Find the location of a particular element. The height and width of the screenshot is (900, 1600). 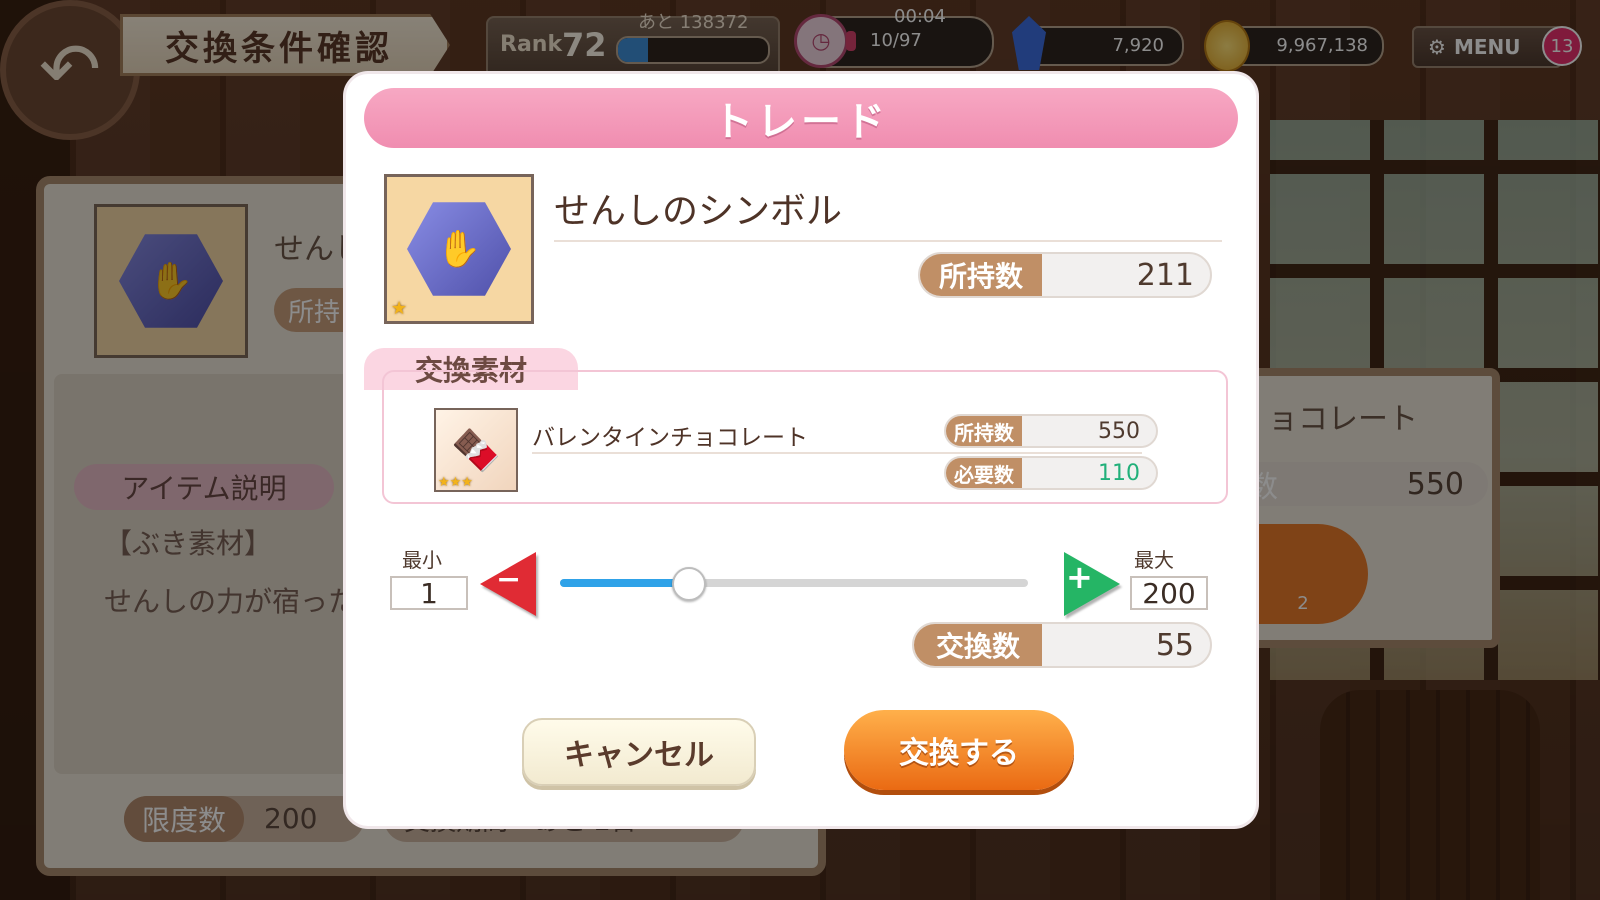

min-label: 最小 is located at coordinates (422, 560).